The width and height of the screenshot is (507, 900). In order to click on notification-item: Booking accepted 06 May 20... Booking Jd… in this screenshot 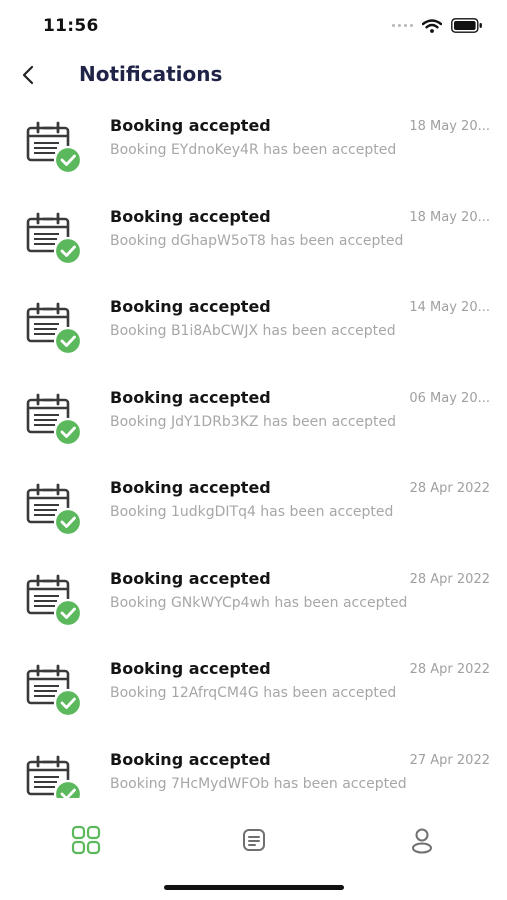, I will do `click(253, 425)`.